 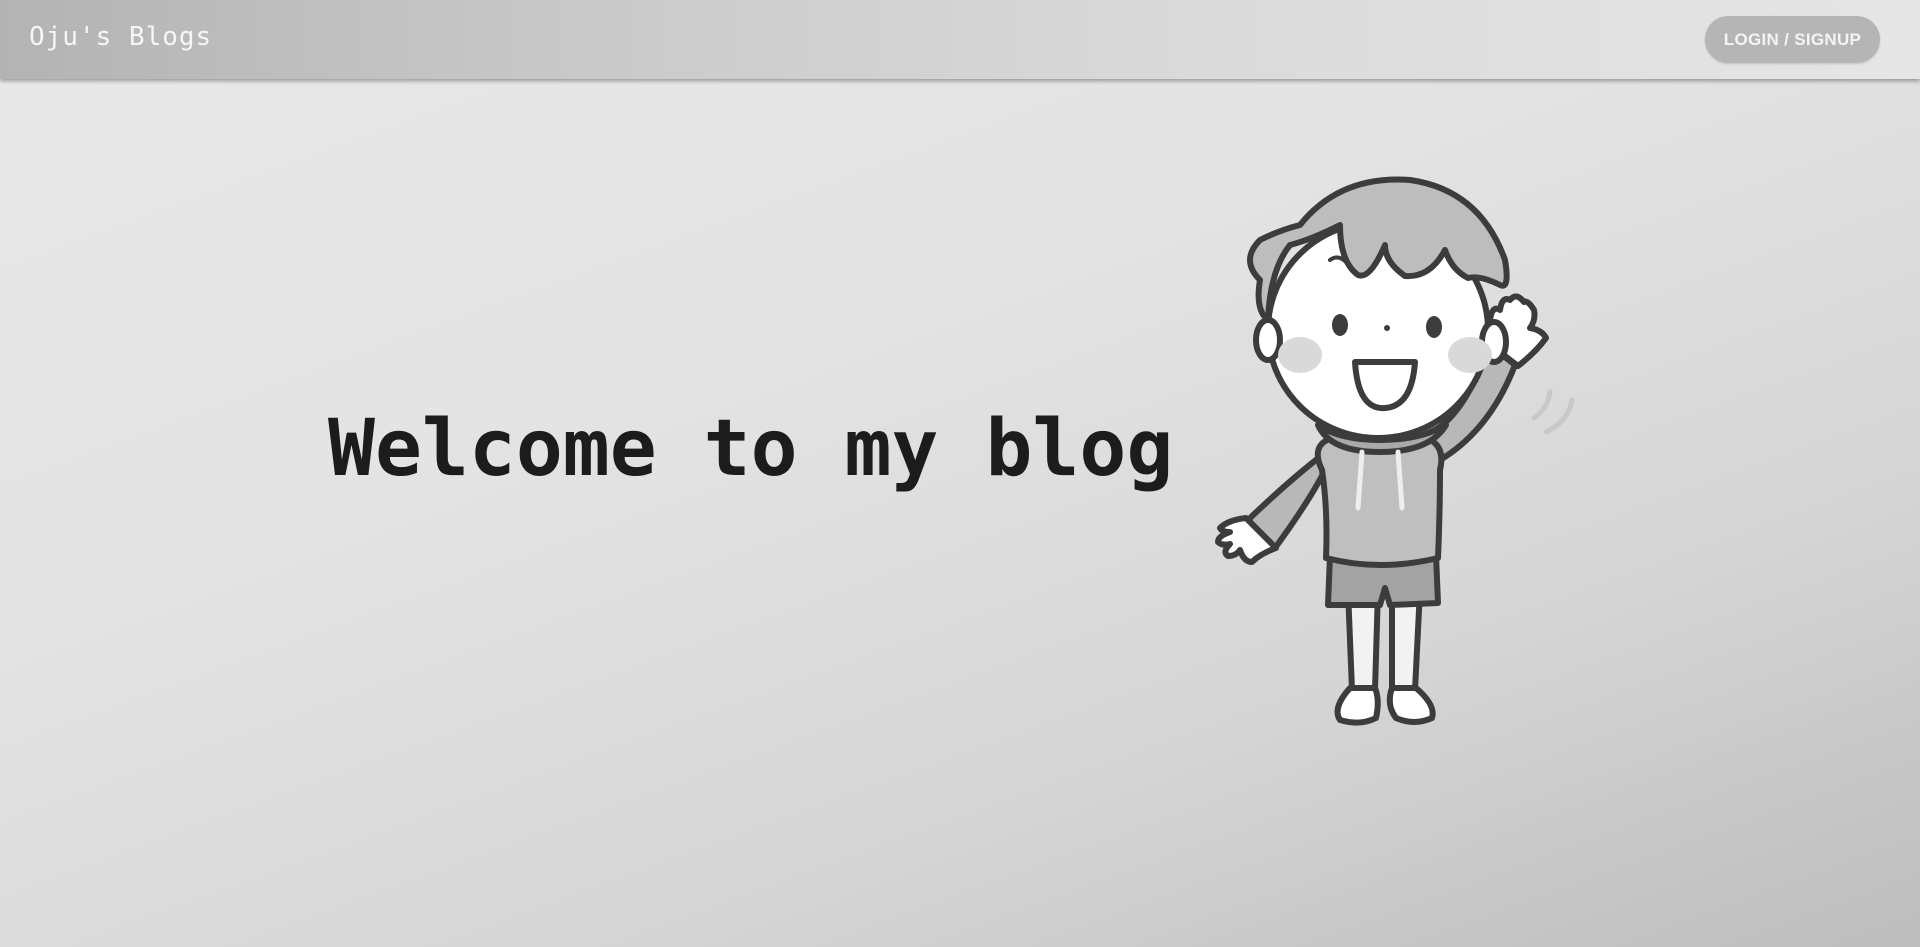 I want to click on brand-logo-text: Oju's Blogs, so click(x=120, y=37).